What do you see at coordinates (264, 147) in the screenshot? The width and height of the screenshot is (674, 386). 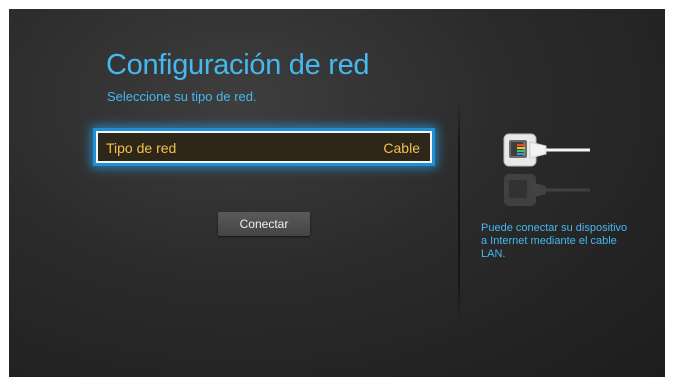 I see `network-type-selector: Tipo de red Cable` at bounding box center [264, 147].